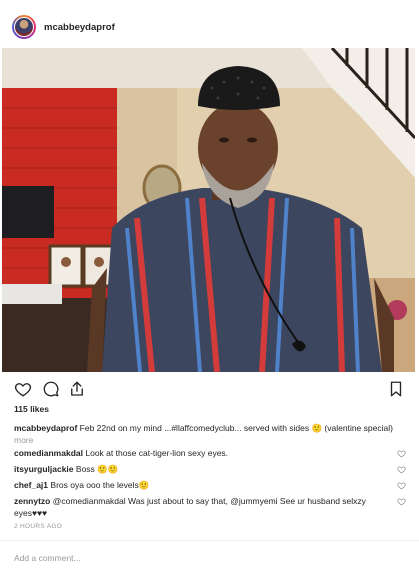  Describe the element at coordinates (31, 409) in the screenshot. I see `likes-count: 115 likes` at that location.